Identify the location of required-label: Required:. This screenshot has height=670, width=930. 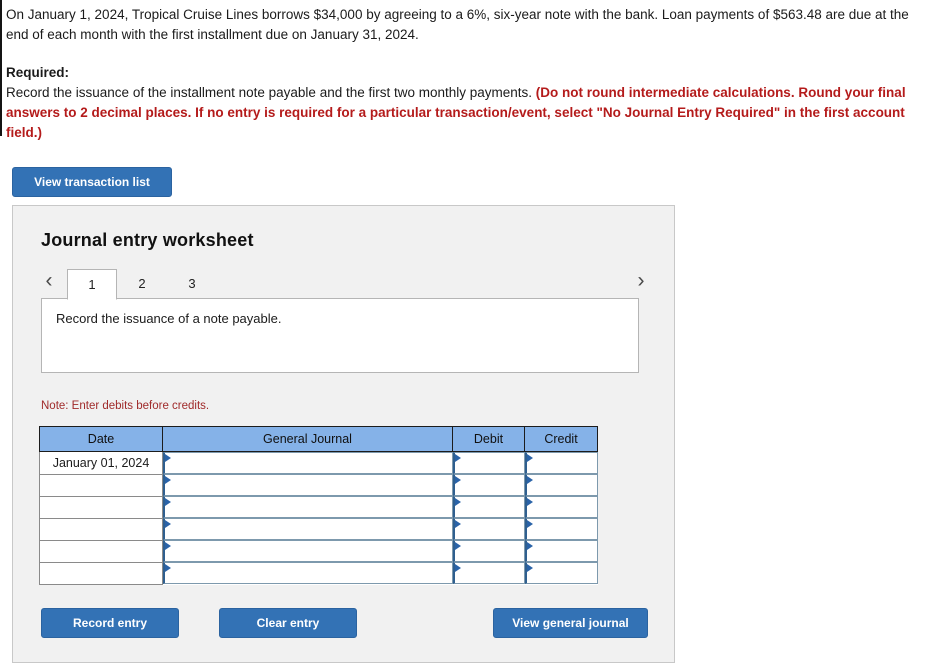
(38, 72).